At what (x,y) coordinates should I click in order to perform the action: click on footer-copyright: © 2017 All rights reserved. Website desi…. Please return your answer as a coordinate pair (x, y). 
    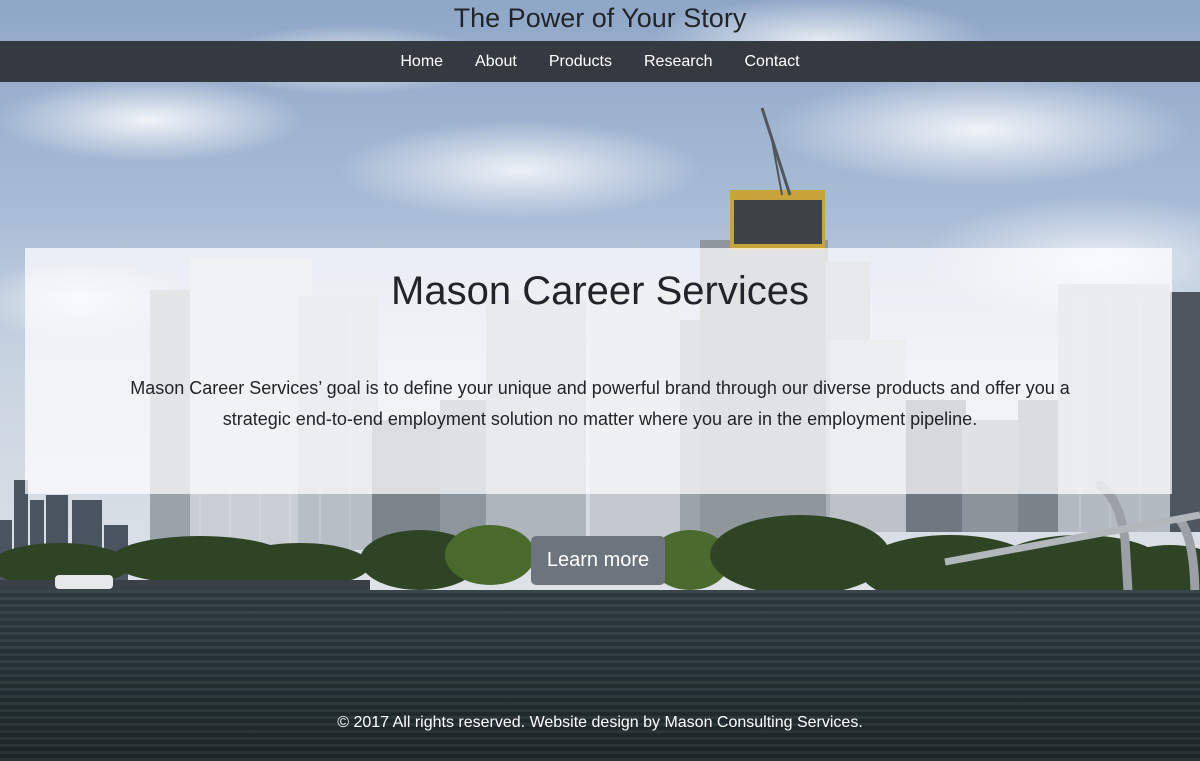
    Looking at the image, I should click on (600, 722).